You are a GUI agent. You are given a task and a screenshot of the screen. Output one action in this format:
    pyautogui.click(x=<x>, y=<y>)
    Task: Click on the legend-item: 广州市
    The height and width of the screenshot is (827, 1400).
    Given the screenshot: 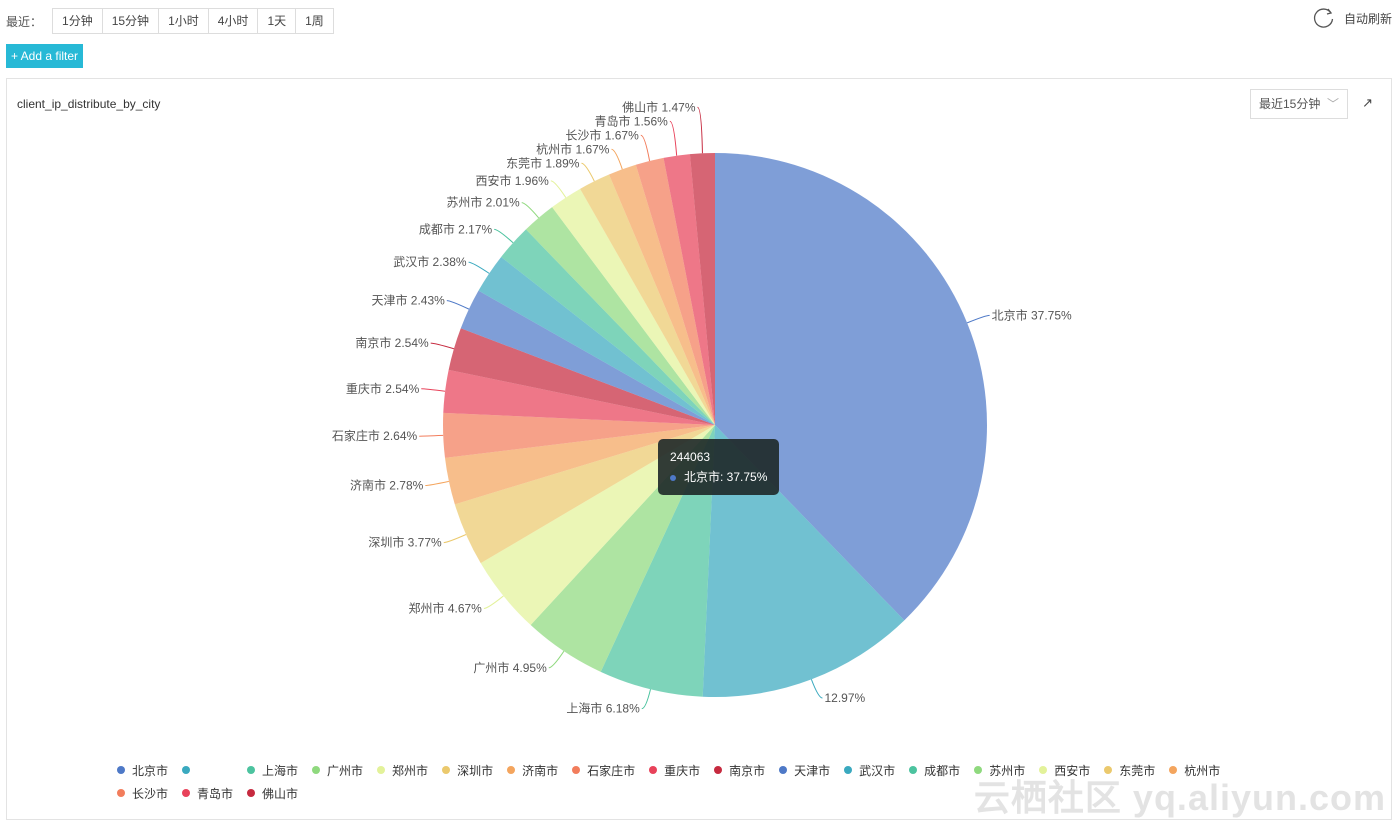 What is the action you would take?
    pyautogui.click(x=338, y=770)
    